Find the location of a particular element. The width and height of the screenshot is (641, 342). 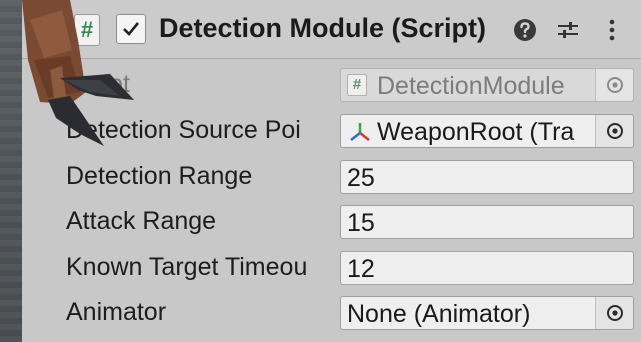

known-target-timeout-input: 12 is located at coordinates (487, 268).